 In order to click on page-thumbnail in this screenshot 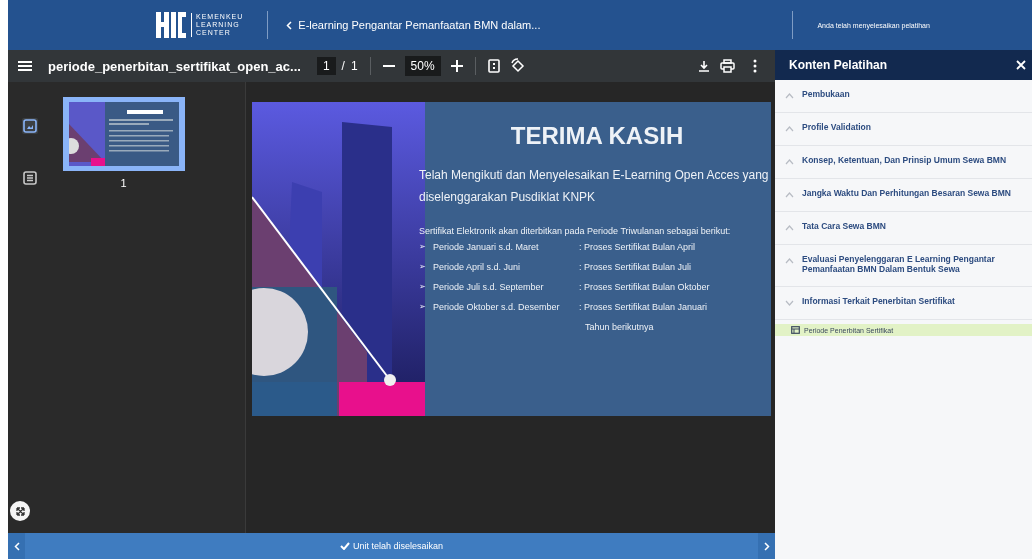, I will do `click(123, 134)`.